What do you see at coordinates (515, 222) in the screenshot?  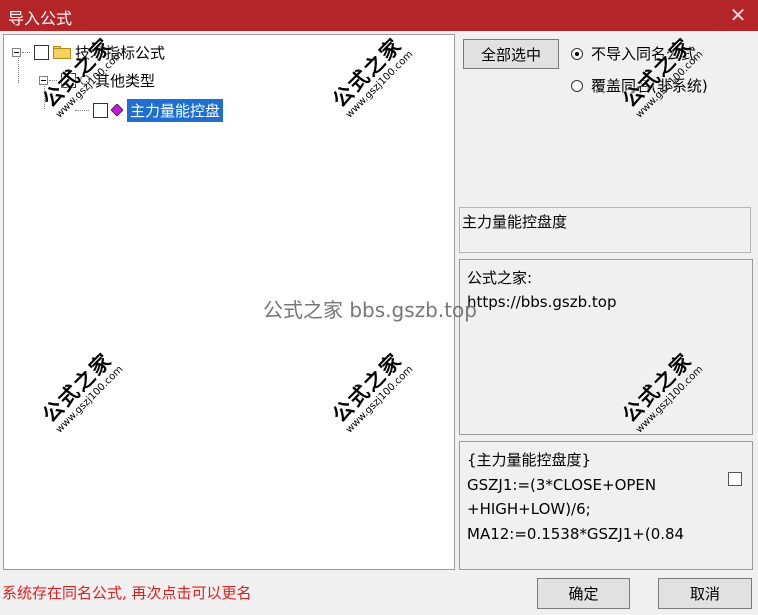 I see `formula-name: 主力量能控盘度` at bounding box center [515, 222].